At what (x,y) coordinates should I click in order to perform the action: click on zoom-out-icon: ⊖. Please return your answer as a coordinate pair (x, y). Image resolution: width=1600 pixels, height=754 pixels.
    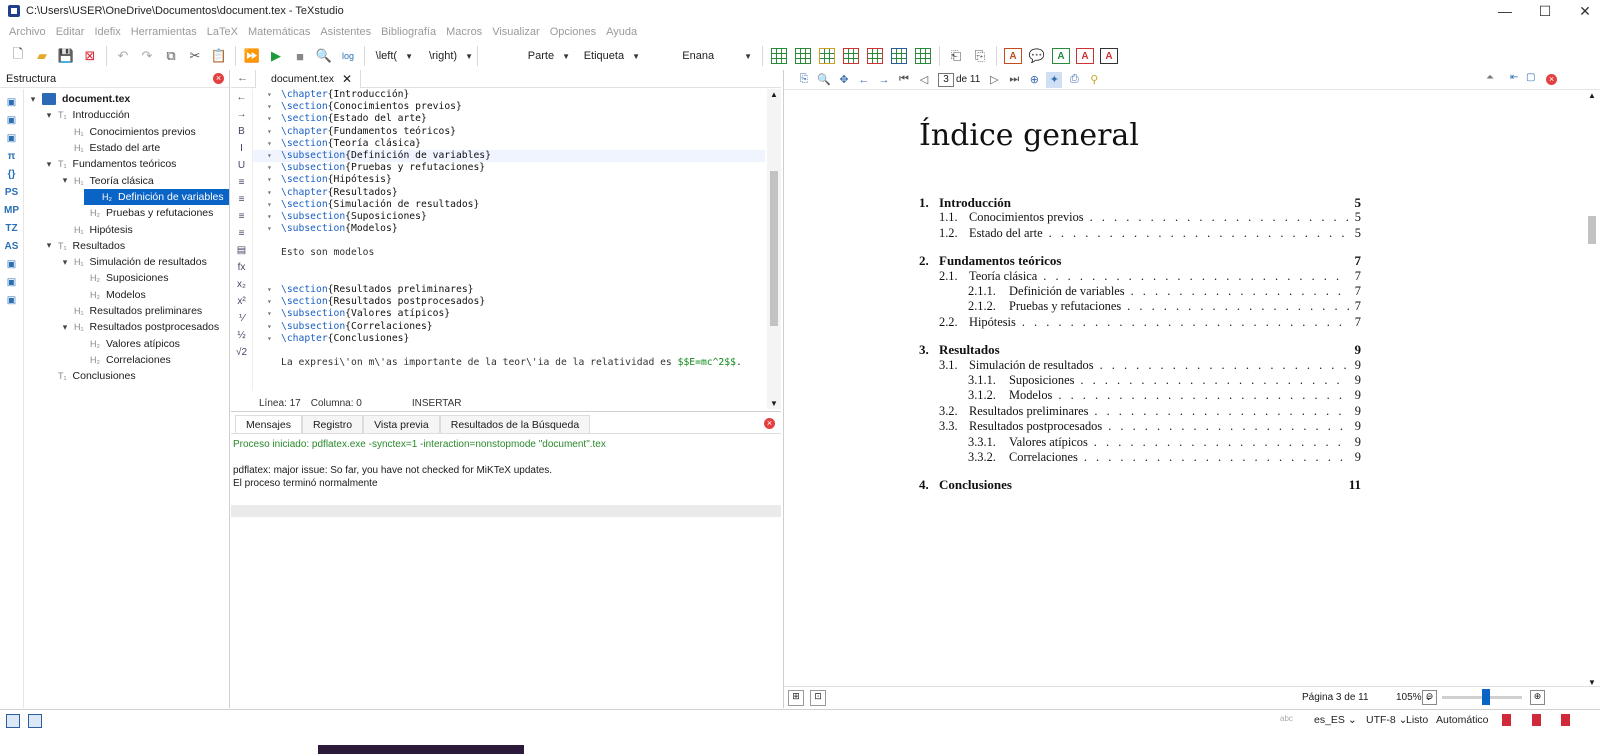
    Looking at the image, I should click on (1429, 697).